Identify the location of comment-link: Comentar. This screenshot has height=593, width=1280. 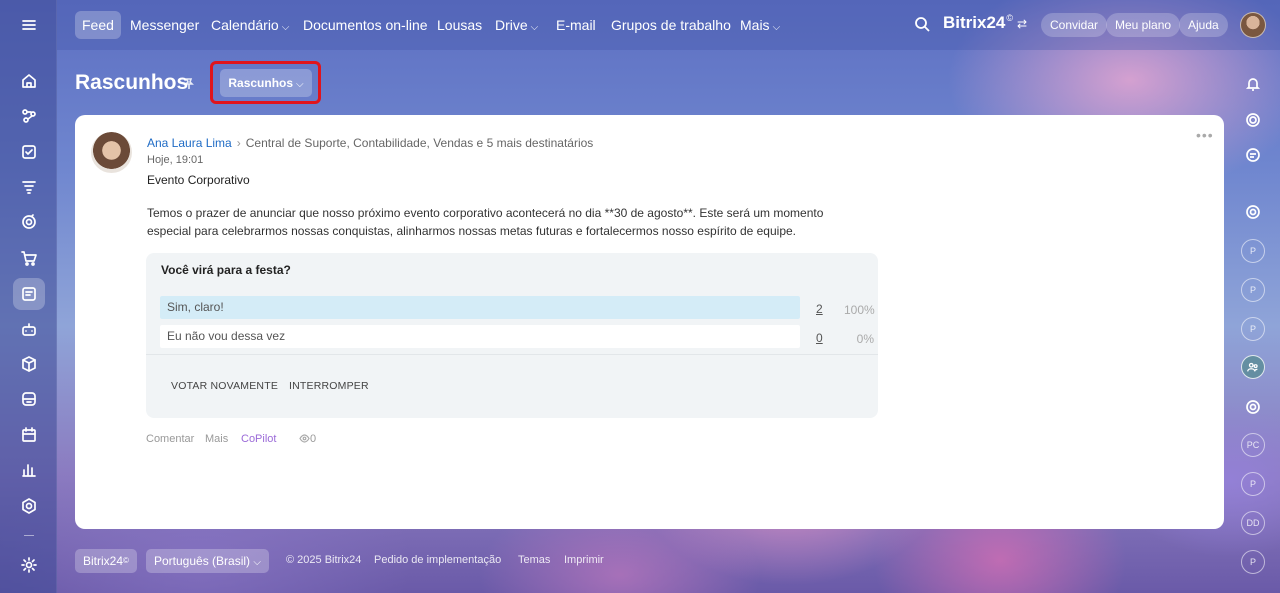
(170, 439).